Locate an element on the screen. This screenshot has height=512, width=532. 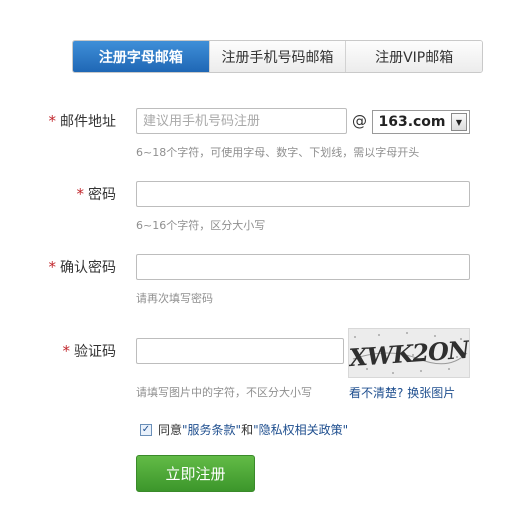
confirm-password-label: * 确认密码 is located at coordinates (83, 267).